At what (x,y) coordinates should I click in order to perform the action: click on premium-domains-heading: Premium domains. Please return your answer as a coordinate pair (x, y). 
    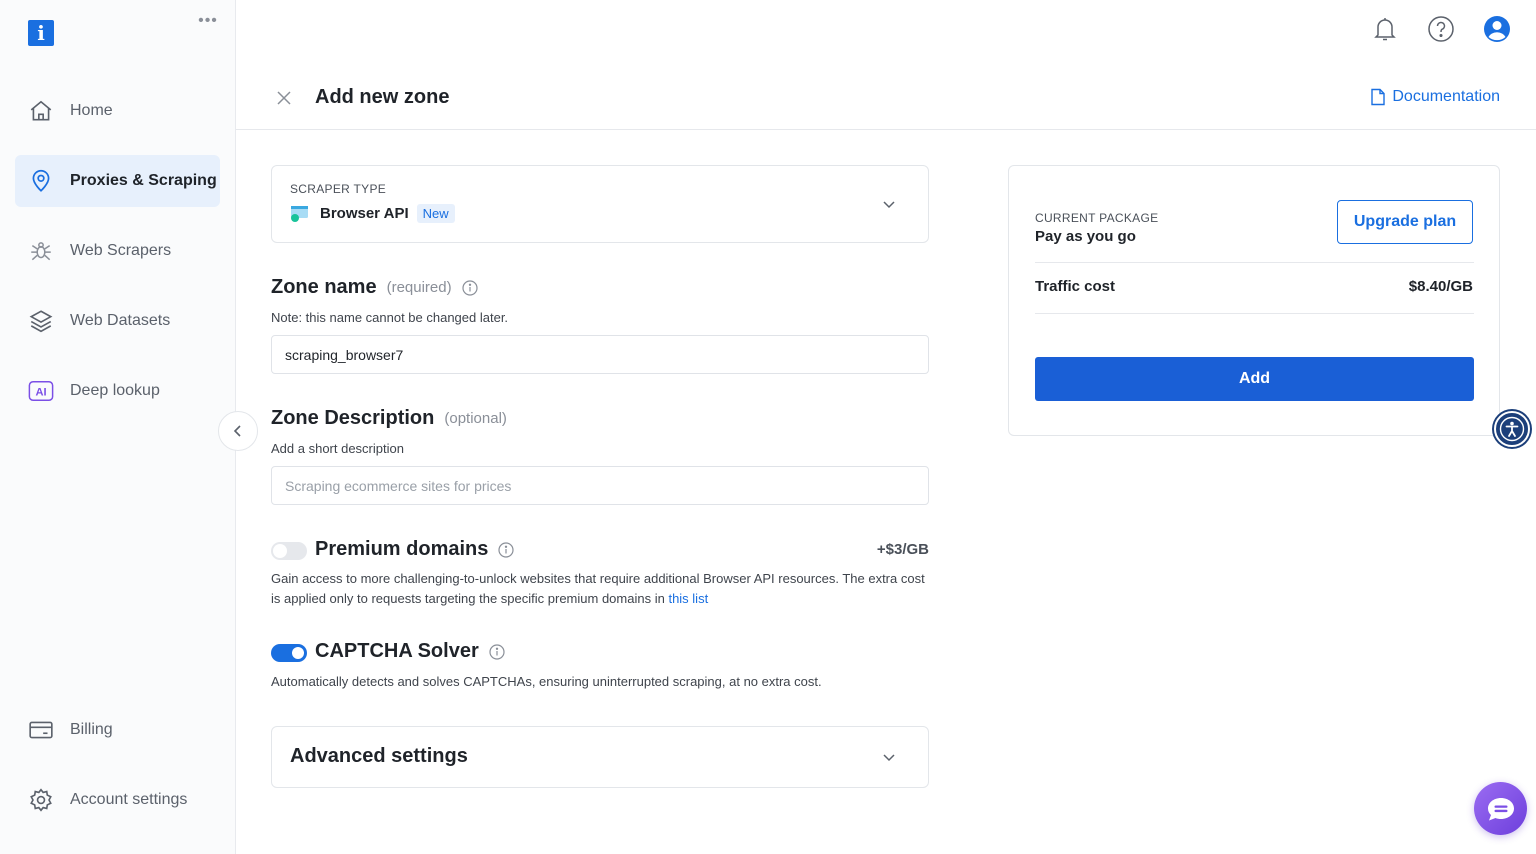
    Looking at the image, I should click on (414, 549).